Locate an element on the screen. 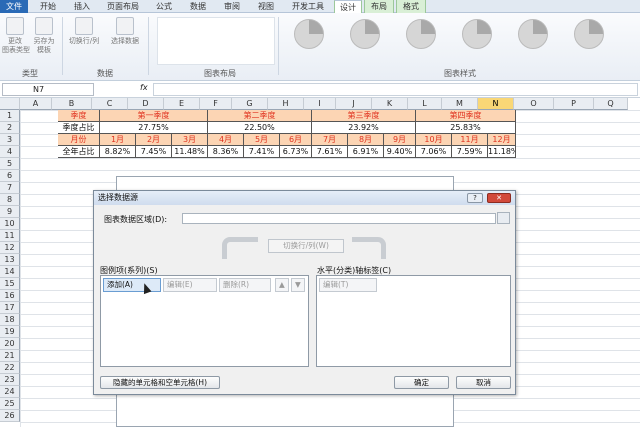 The image size is (640, 427). tab-page-layout: 页面布局 is located at coordinates (123, 6).